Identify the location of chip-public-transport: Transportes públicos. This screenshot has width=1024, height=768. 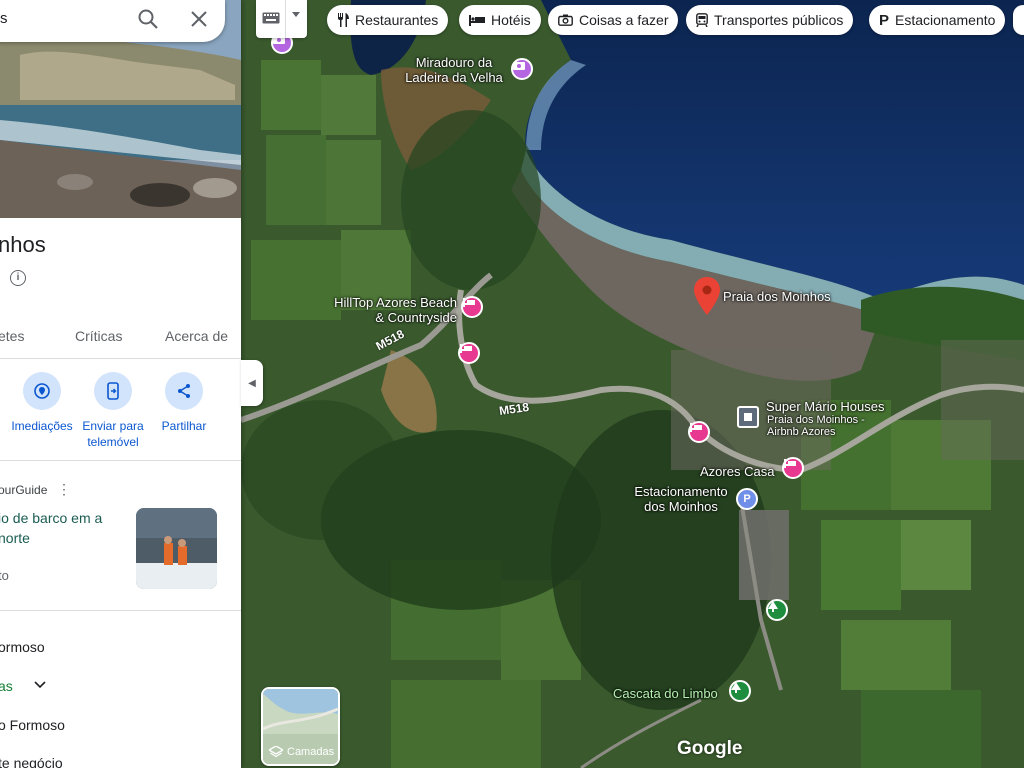
(770, 20).